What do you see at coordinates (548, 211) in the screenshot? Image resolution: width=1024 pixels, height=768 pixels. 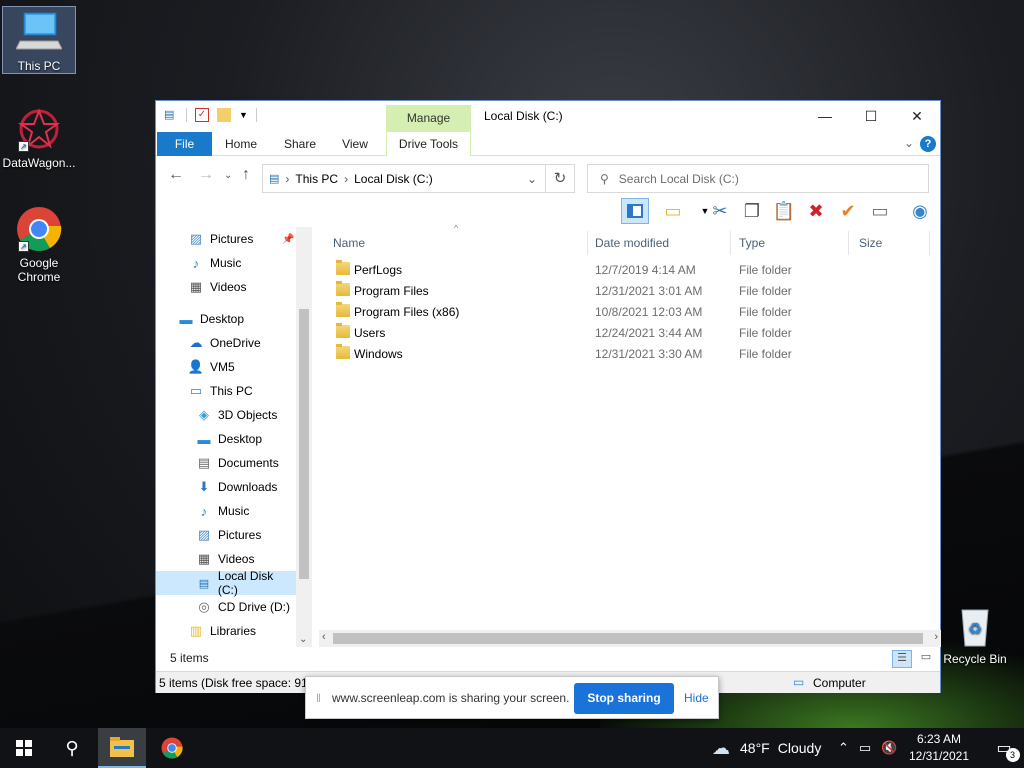 I see `command-toolbar: ▭ ▼ ✂ ❐ 📋 ✖ ✔ ▭ ◉` at bounding box center [548, 211].